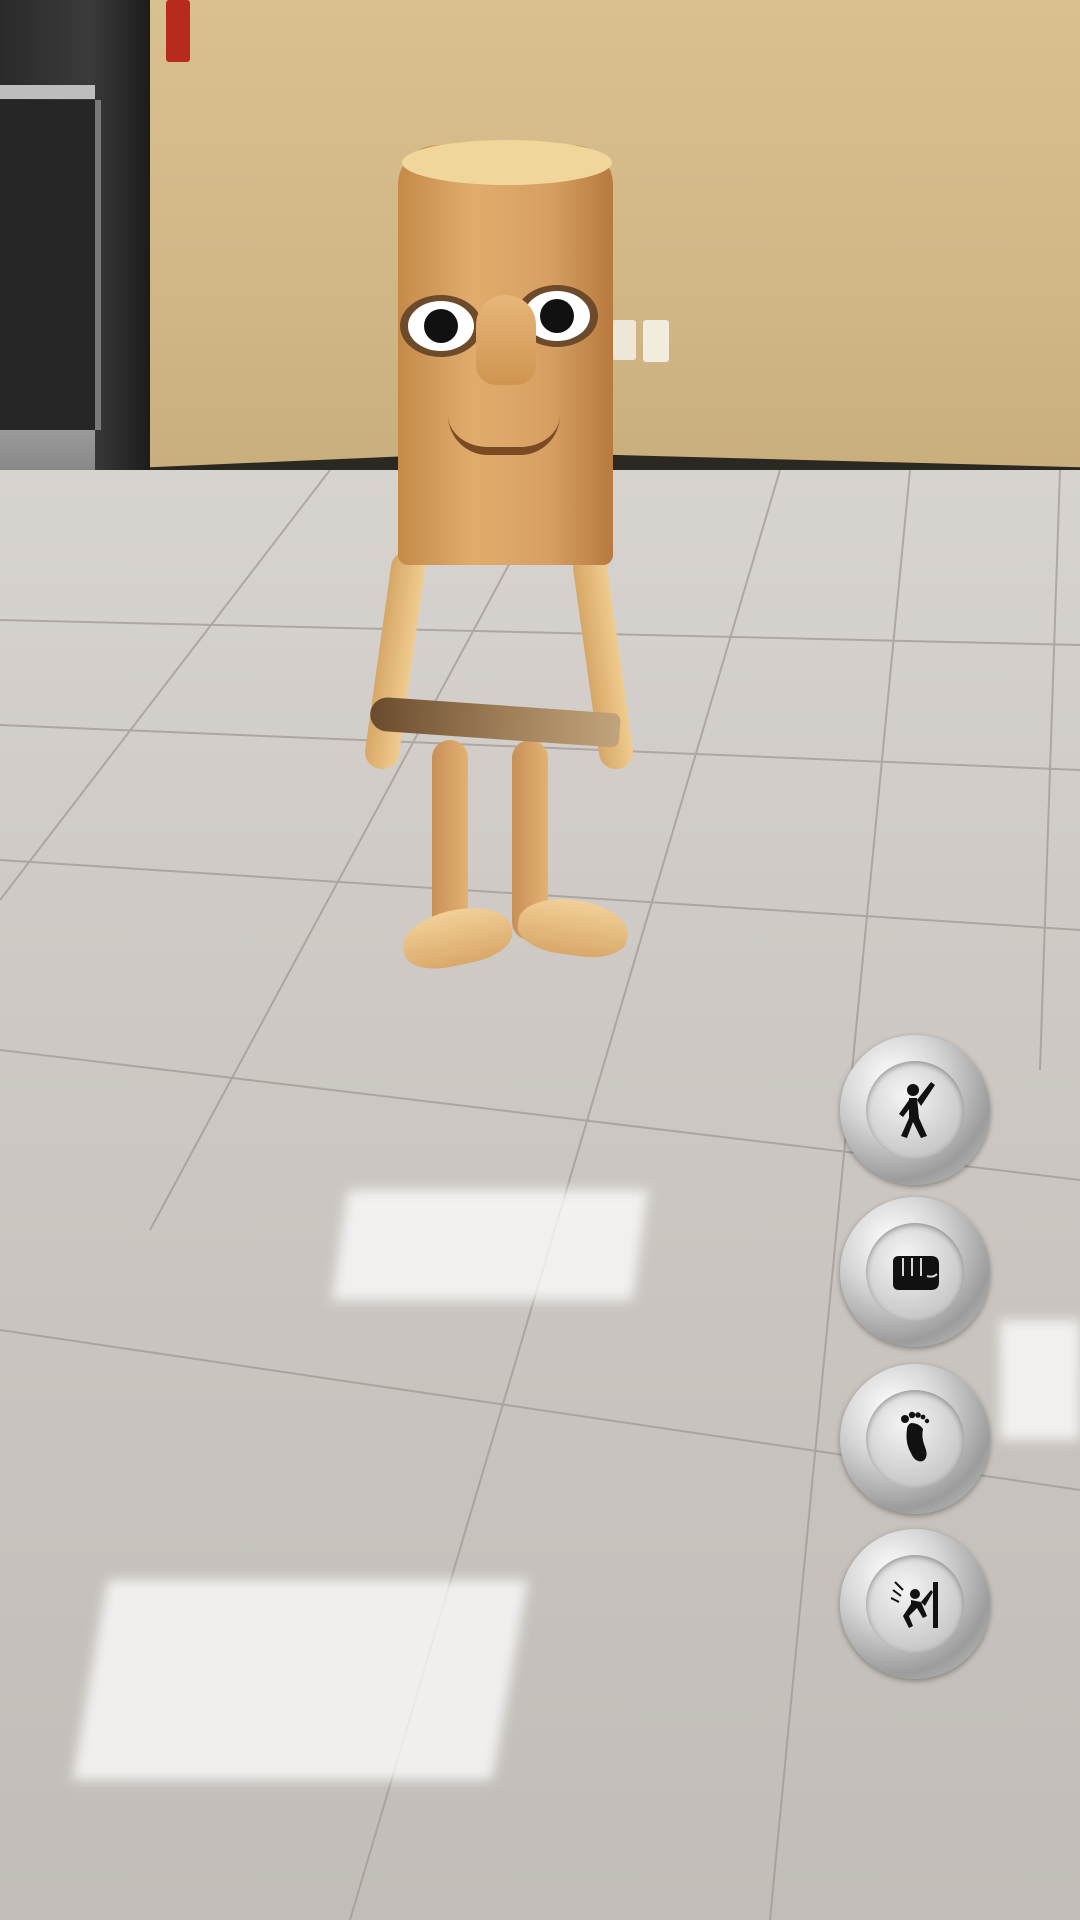 The image size is (1080, 1920). I want to click on celebrate-icon, so click(917, 1110).